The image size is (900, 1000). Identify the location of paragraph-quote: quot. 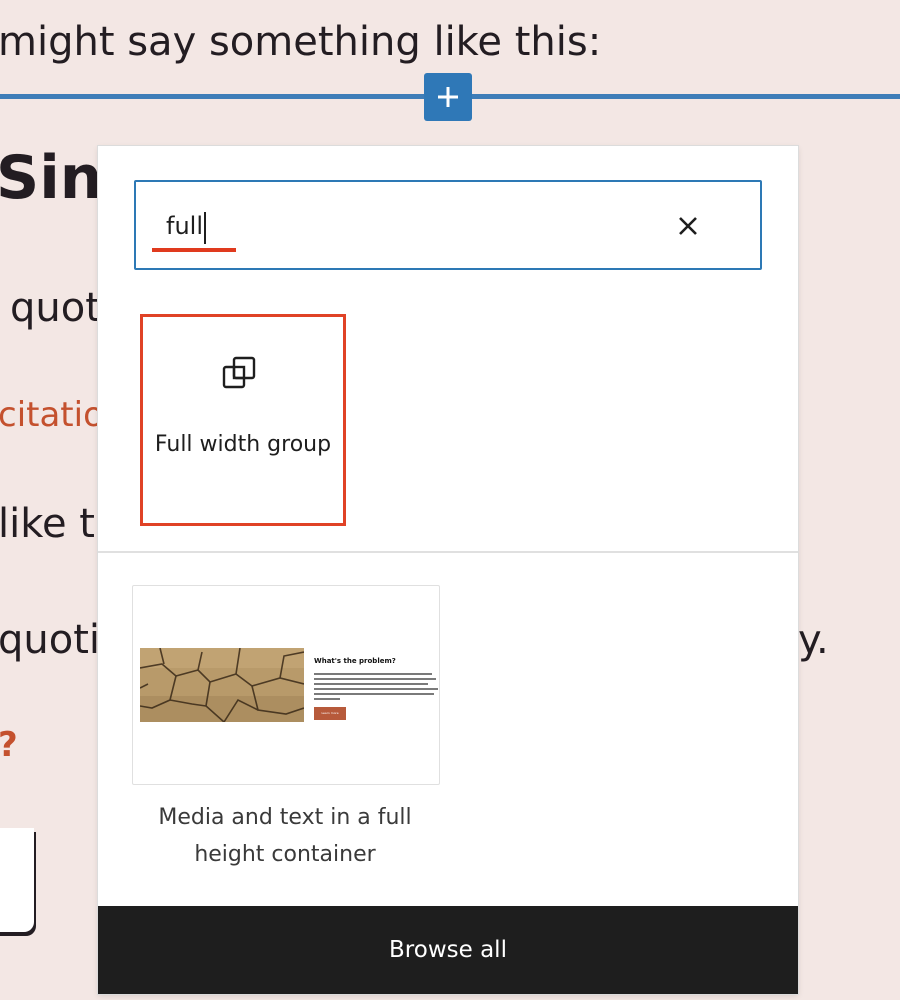
(55, 308).